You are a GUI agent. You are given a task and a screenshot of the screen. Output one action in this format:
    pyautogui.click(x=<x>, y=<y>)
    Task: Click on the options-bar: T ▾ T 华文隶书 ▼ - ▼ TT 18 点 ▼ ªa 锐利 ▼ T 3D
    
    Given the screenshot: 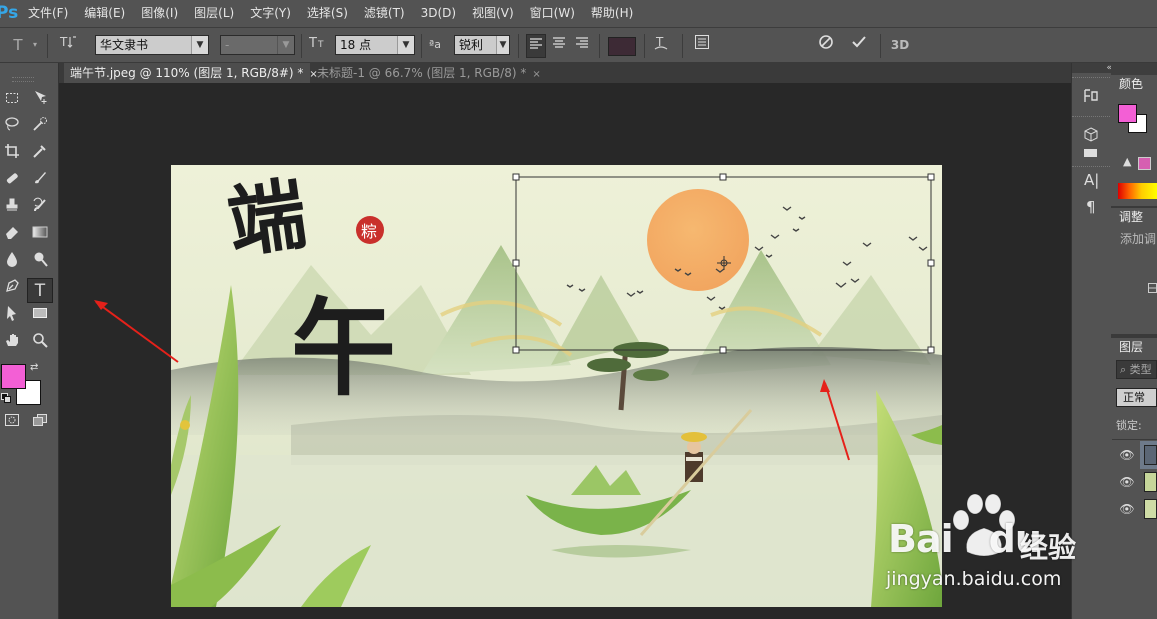 What is the action you would take?
    pyautogui.click(x=578, y=45)
    